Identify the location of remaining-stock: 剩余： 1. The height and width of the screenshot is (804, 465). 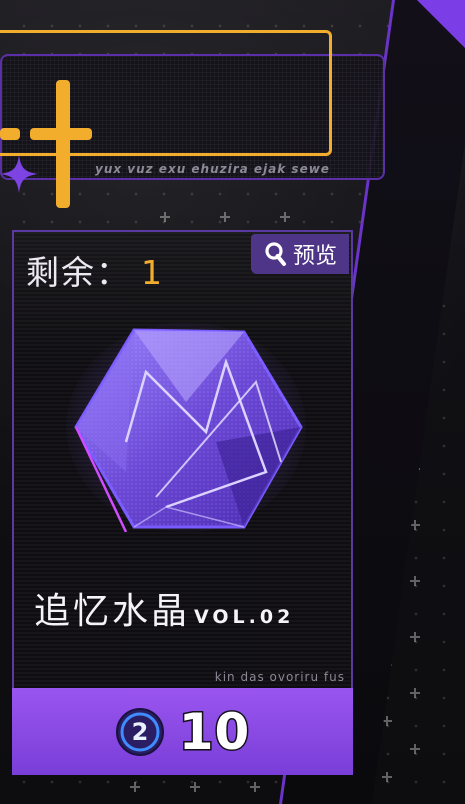
(95, 270).